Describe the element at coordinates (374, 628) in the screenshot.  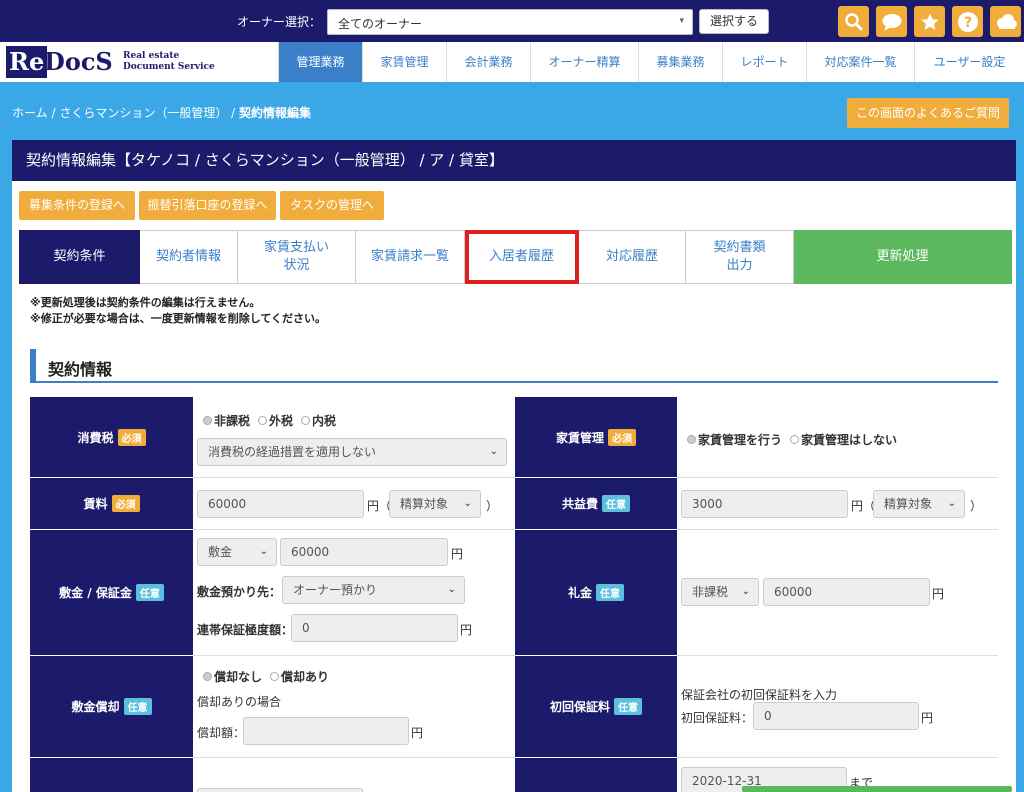
I see `guarantee-limit-input: 0` at that location.